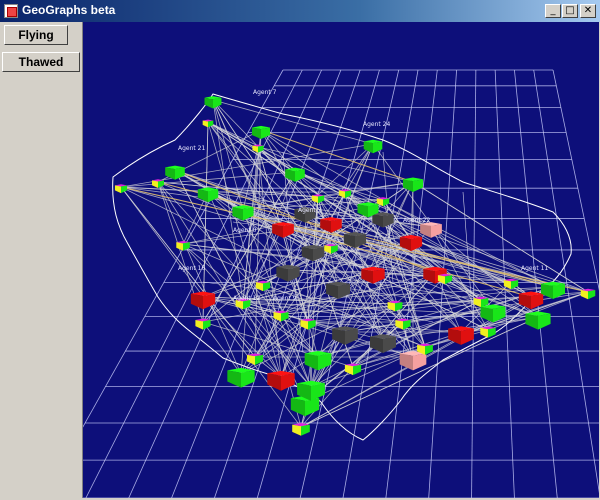 This screenshot has height=500, width=600. I want to click on window-title: GeoGraphs beta, so click(69, 10).